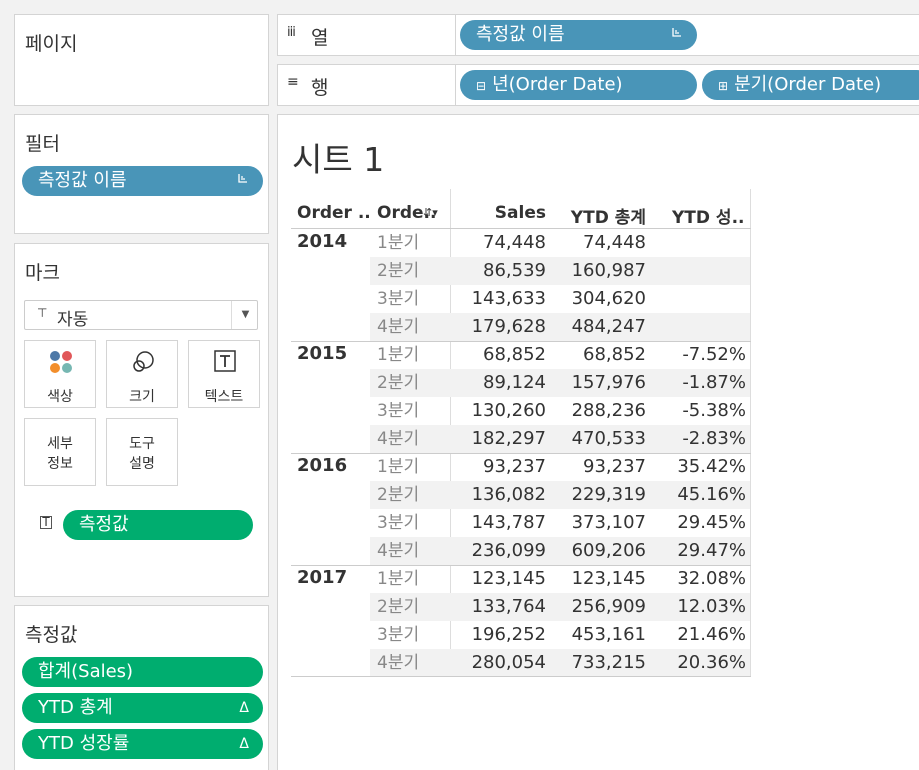  I want to click on columns-icon: iii, so click(291, 32).